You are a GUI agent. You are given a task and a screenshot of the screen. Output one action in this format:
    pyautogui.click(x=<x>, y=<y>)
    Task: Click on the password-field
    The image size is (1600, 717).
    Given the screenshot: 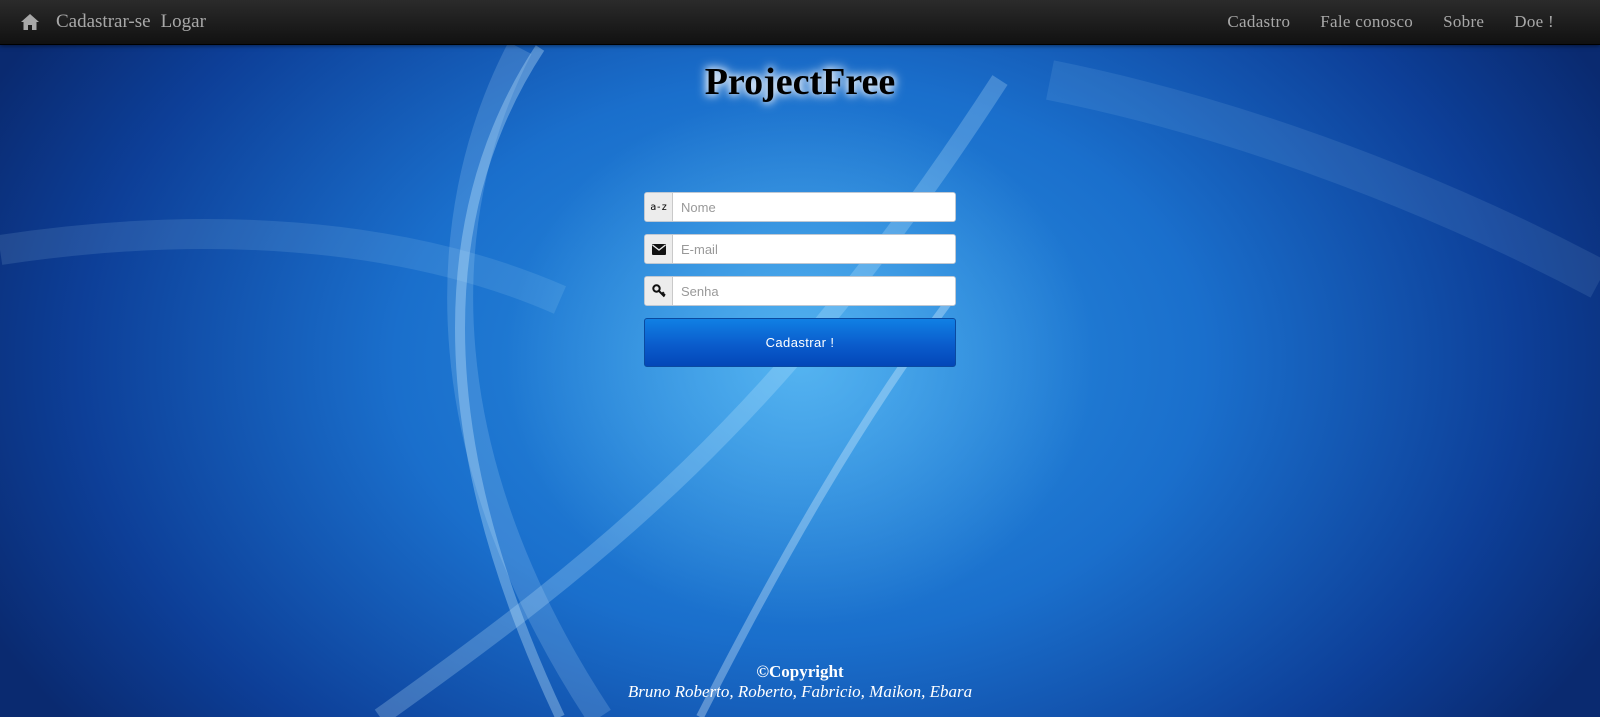 What is the action you would take?
    pyautogui.click(x=814, y=291)
    